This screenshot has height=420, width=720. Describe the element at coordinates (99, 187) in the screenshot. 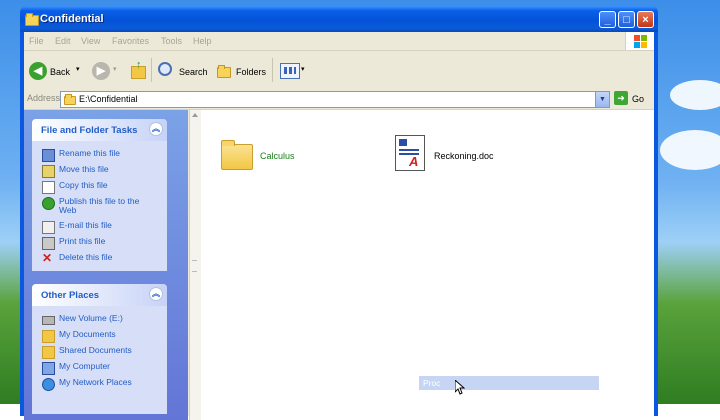

I see `task-copy-file: Copy this file` at that location.